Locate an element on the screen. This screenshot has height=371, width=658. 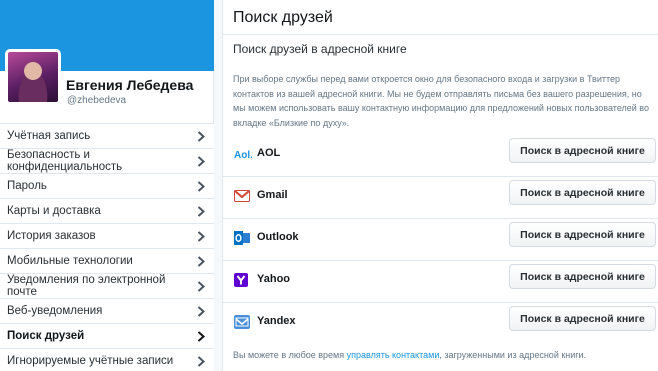
provider-name: Gmail is located at coordinates (272, 195).